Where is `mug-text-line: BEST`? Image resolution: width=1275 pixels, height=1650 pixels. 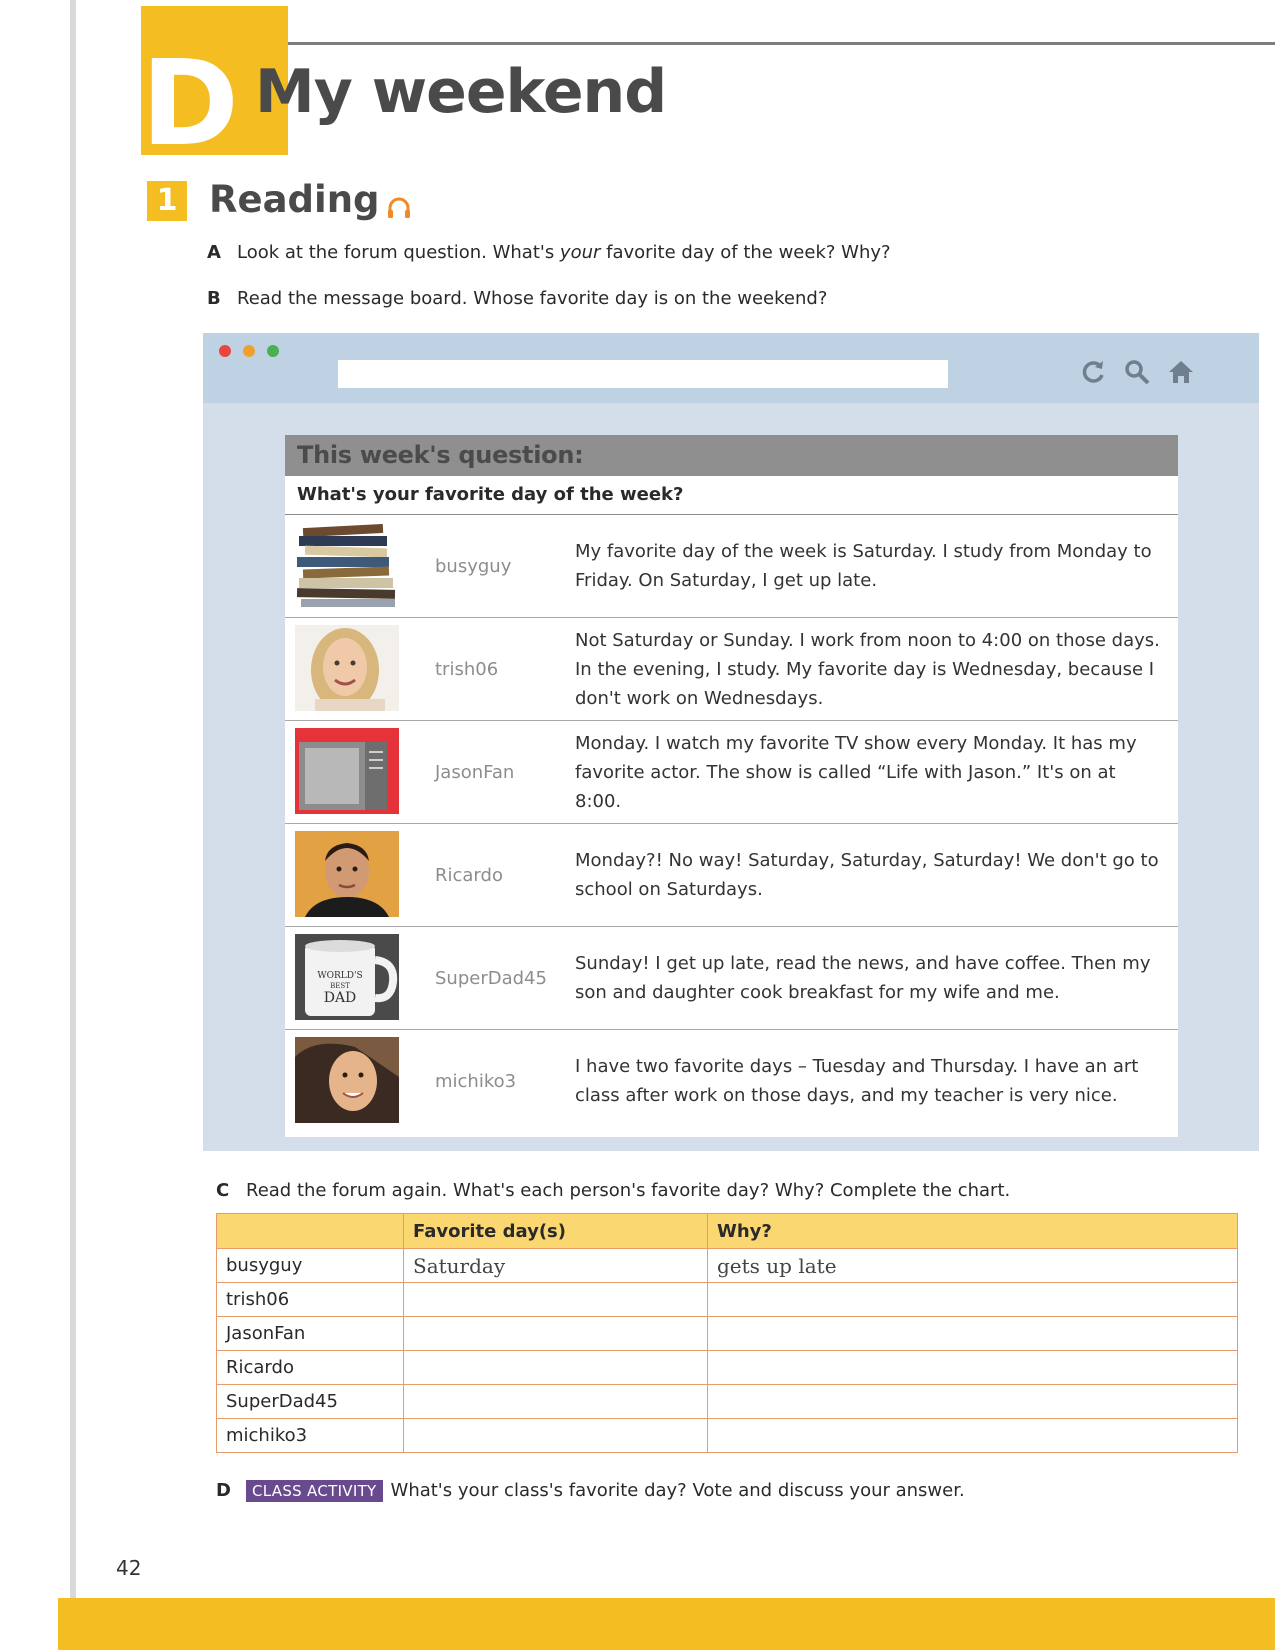
mug-text-line: BEST is located at coordinates (340, 986).